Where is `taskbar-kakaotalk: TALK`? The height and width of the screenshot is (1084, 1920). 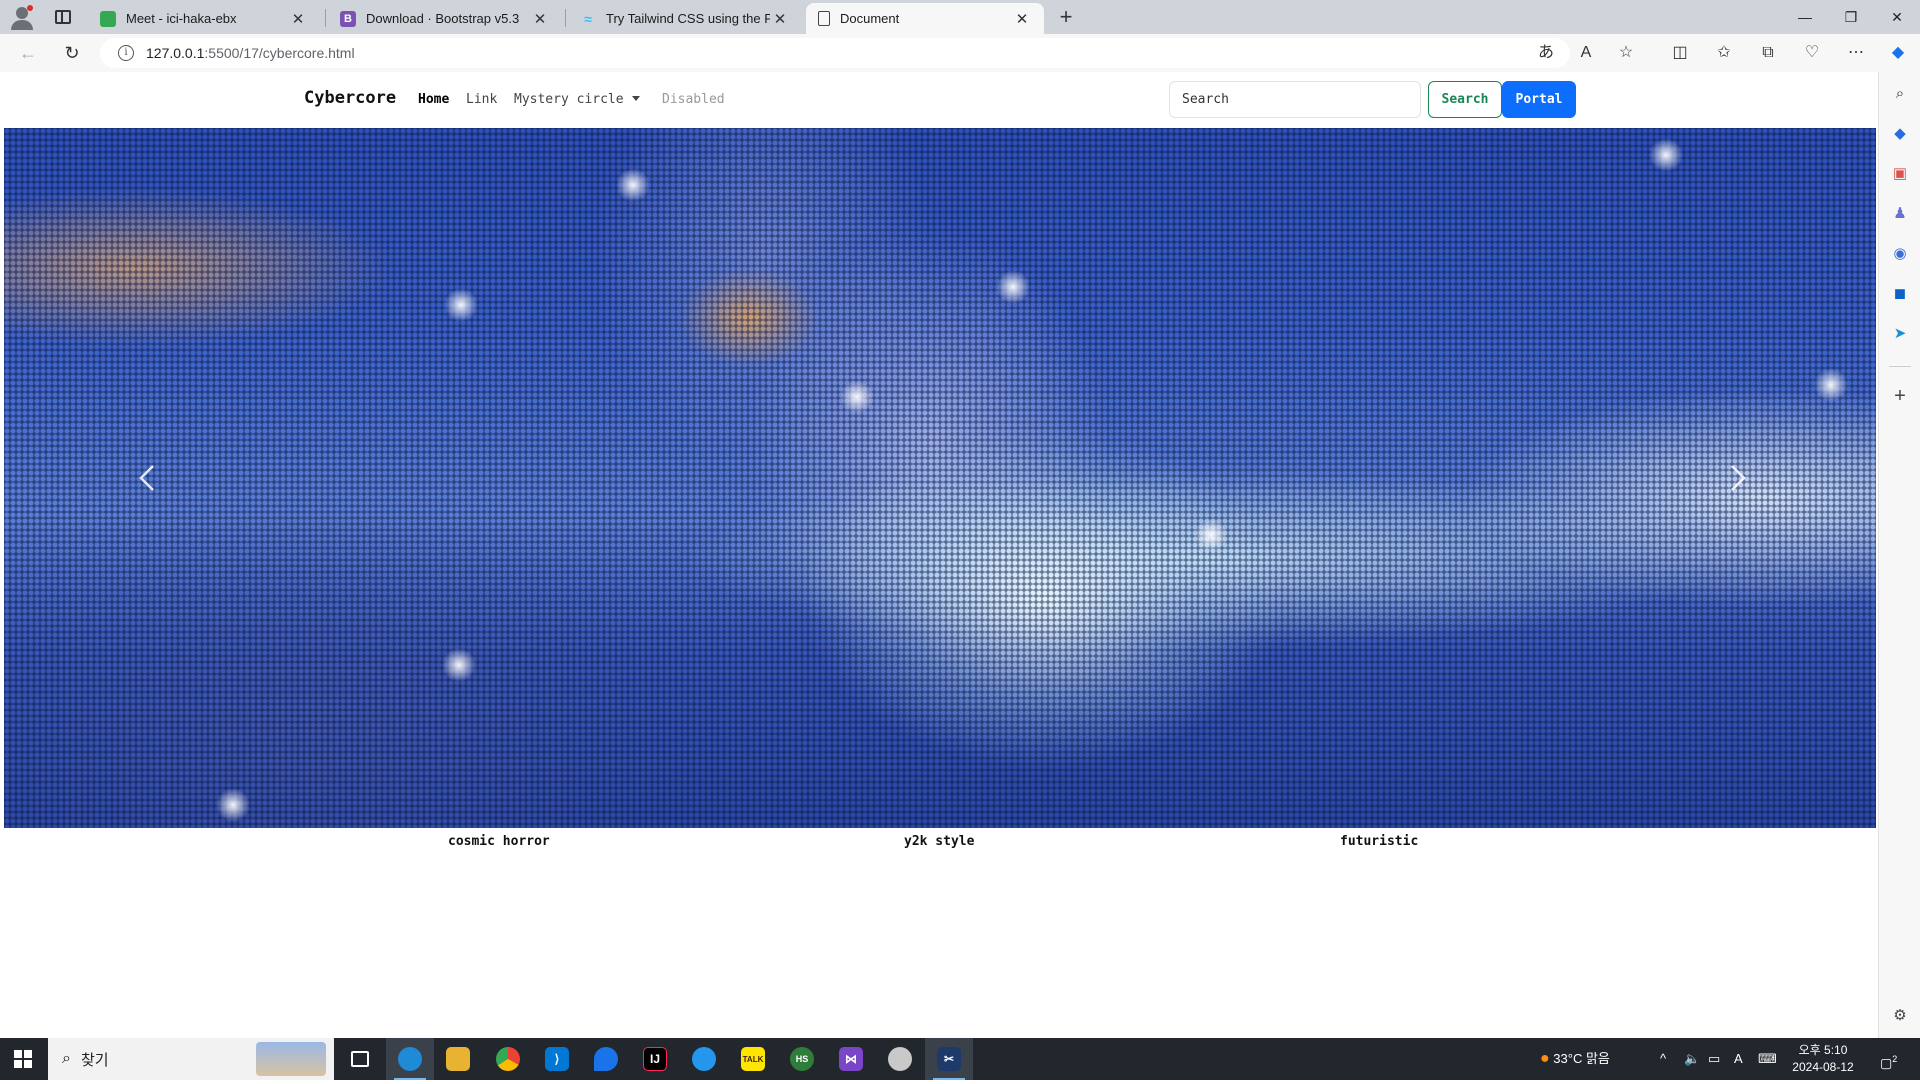 taskbar-kakaotalk: TALK is located at coordinates (753, 1059).